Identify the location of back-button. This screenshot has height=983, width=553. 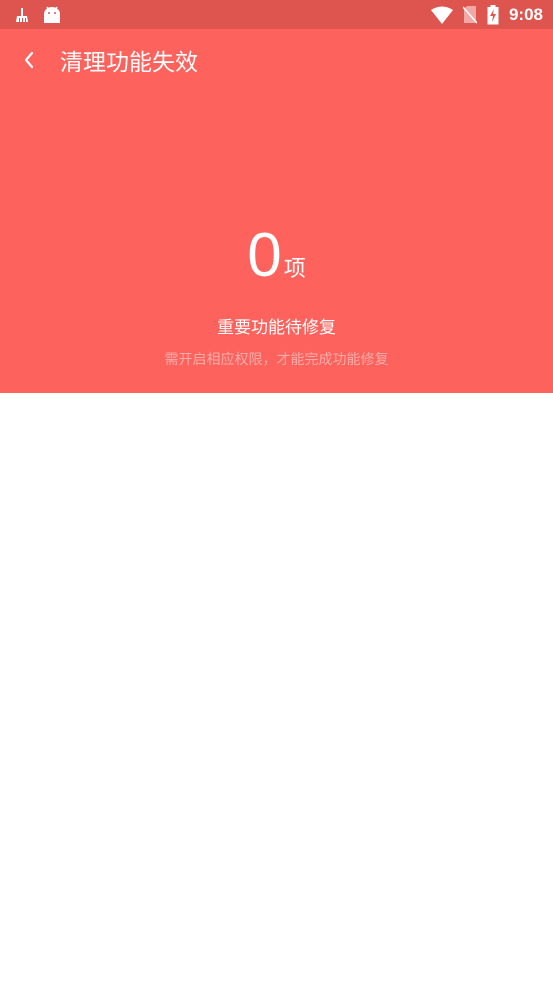
(29, 60).